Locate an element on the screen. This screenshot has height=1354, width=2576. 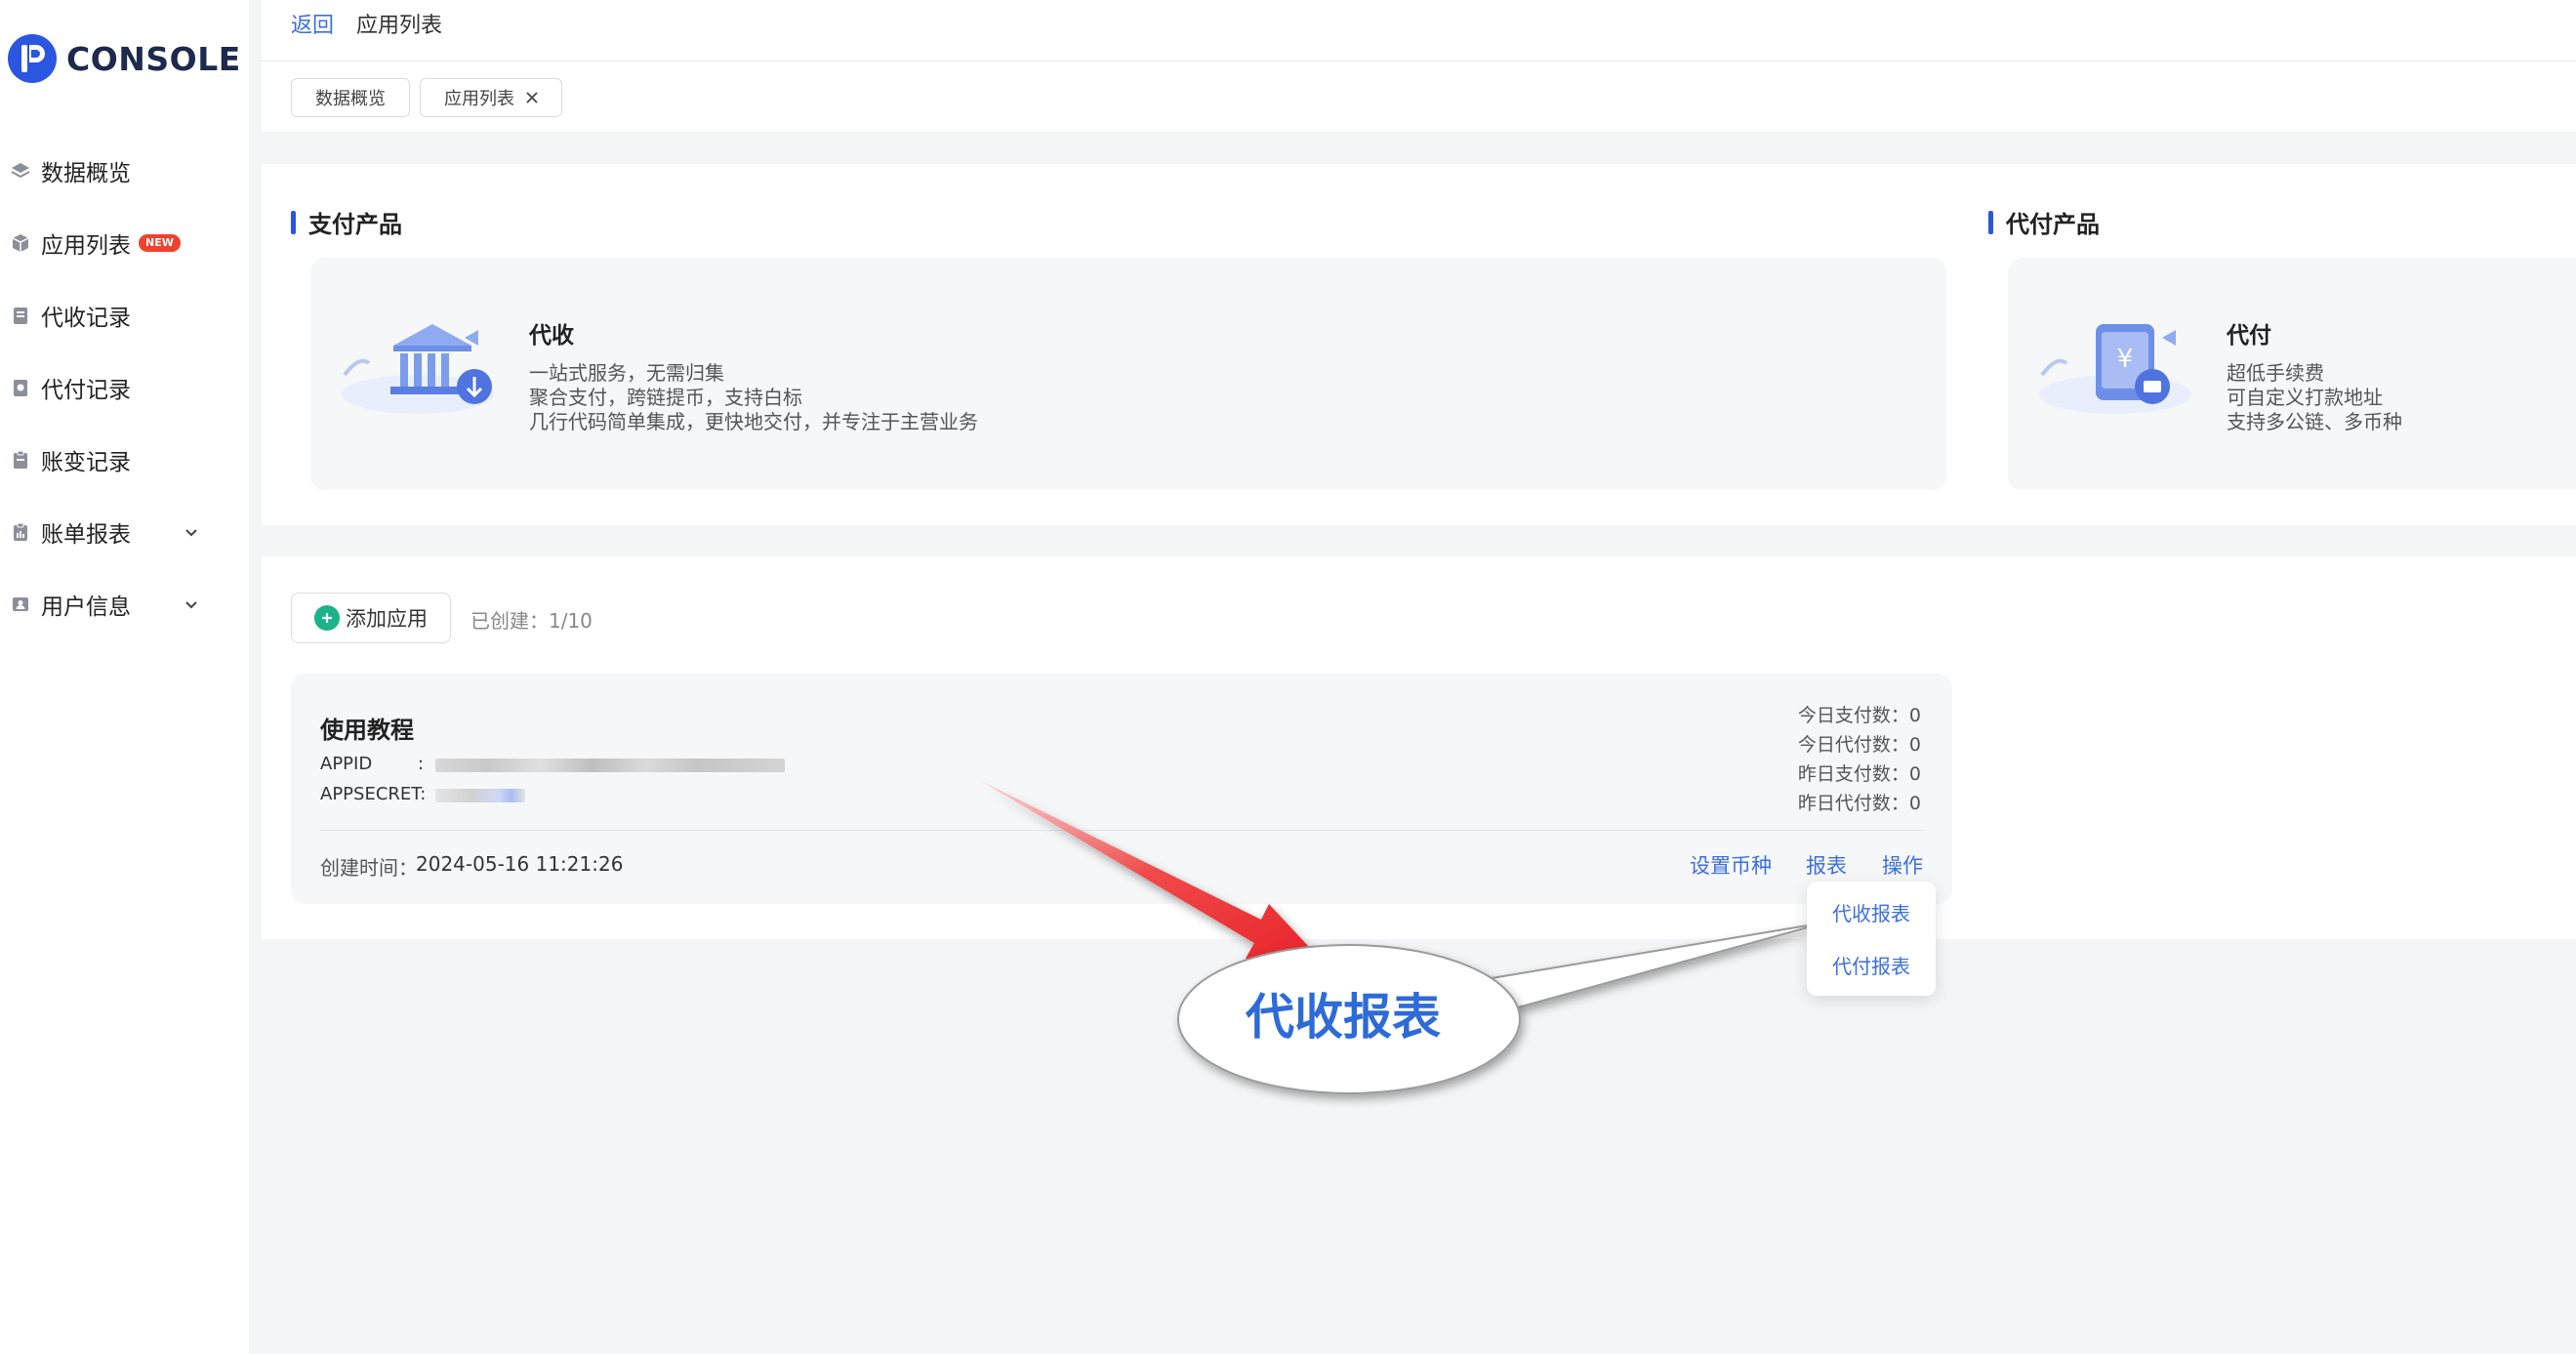
report-dropdown: 代收报表 代付报表 is located at coordinates (1871, 939).